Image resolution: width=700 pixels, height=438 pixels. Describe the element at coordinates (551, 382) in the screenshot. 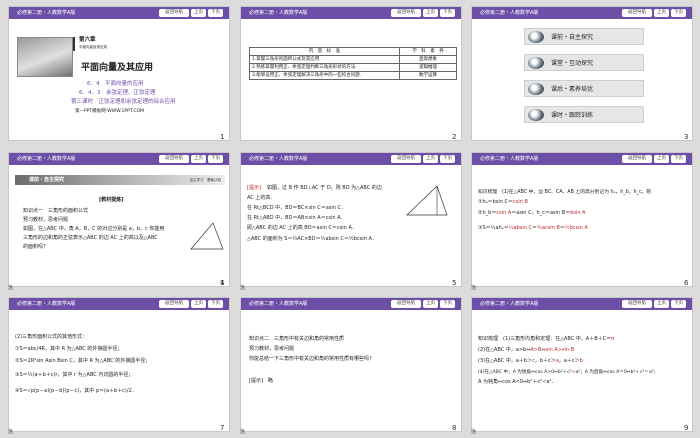

I see `formula-text: a²．` at that location.